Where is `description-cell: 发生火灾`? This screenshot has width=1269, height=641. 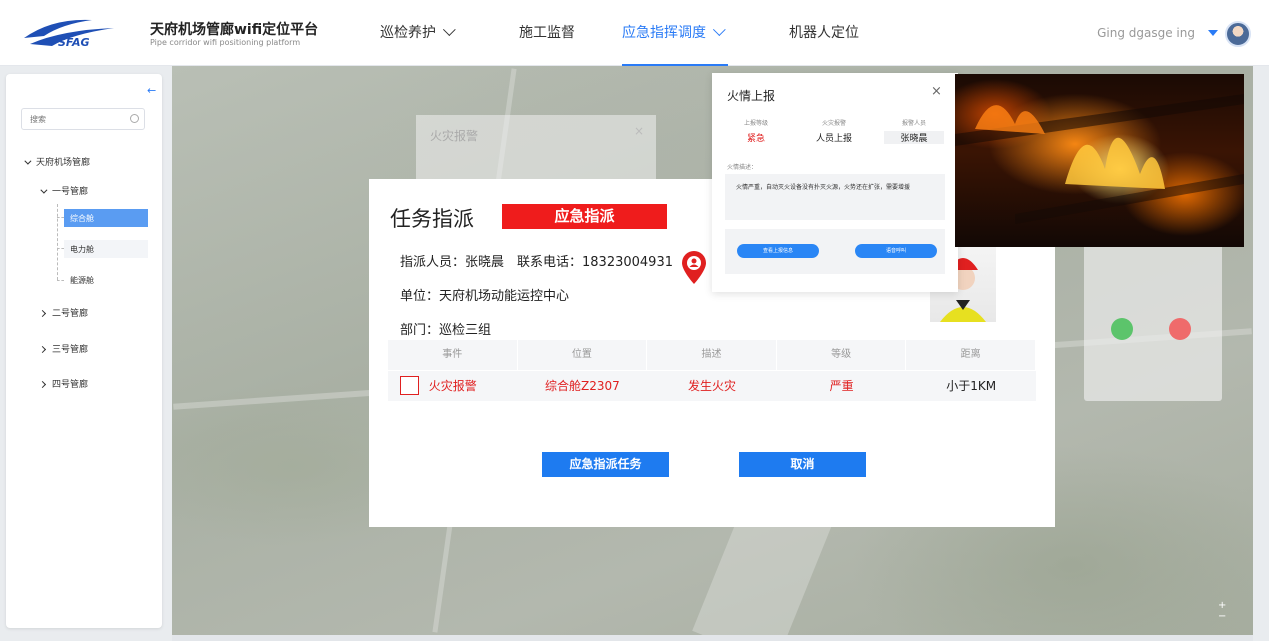 description-cell: 发生火灾 is located at coordinates (711, 386).